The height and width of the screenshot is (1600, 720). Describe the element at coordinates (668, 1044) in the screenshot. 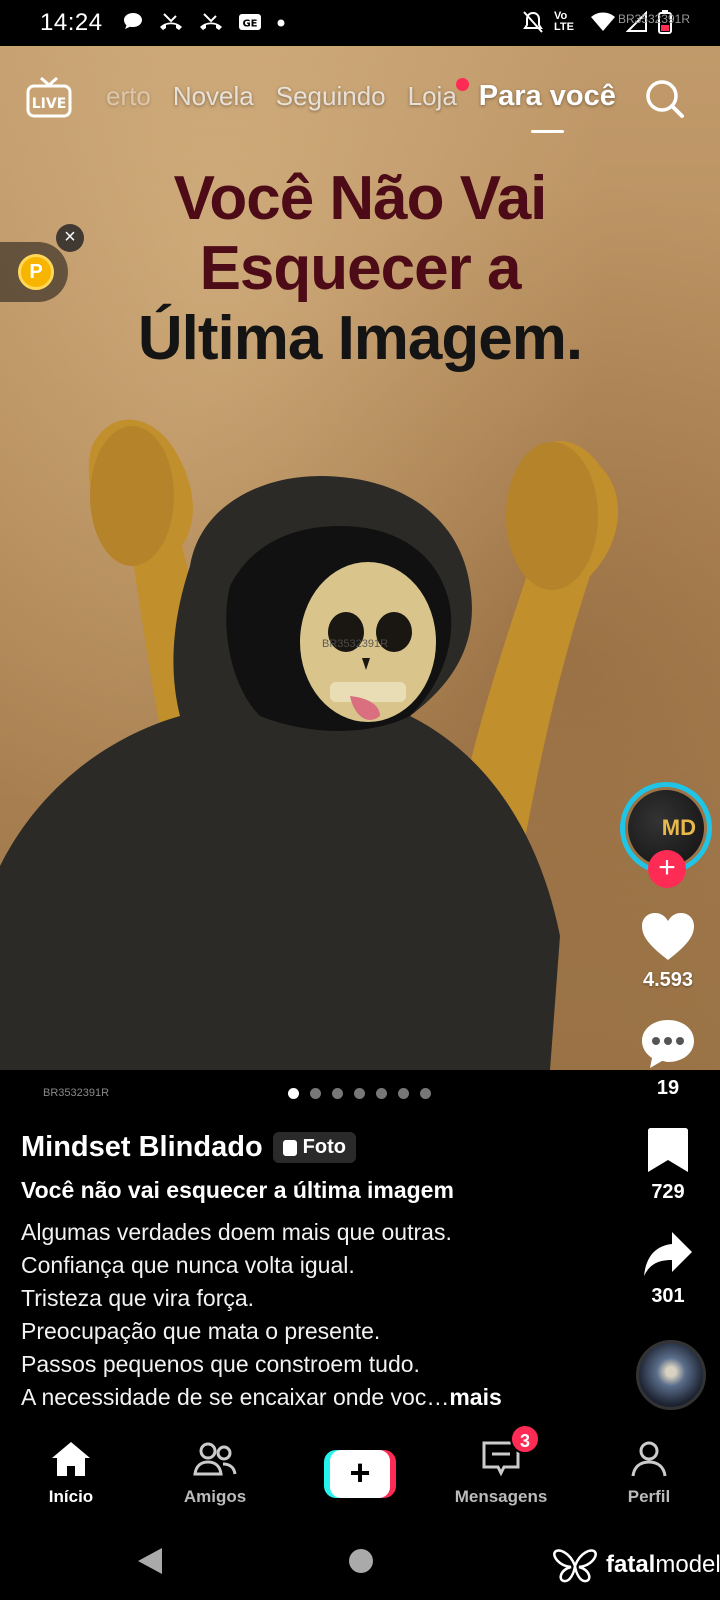

I see `comment-icon` at that location.